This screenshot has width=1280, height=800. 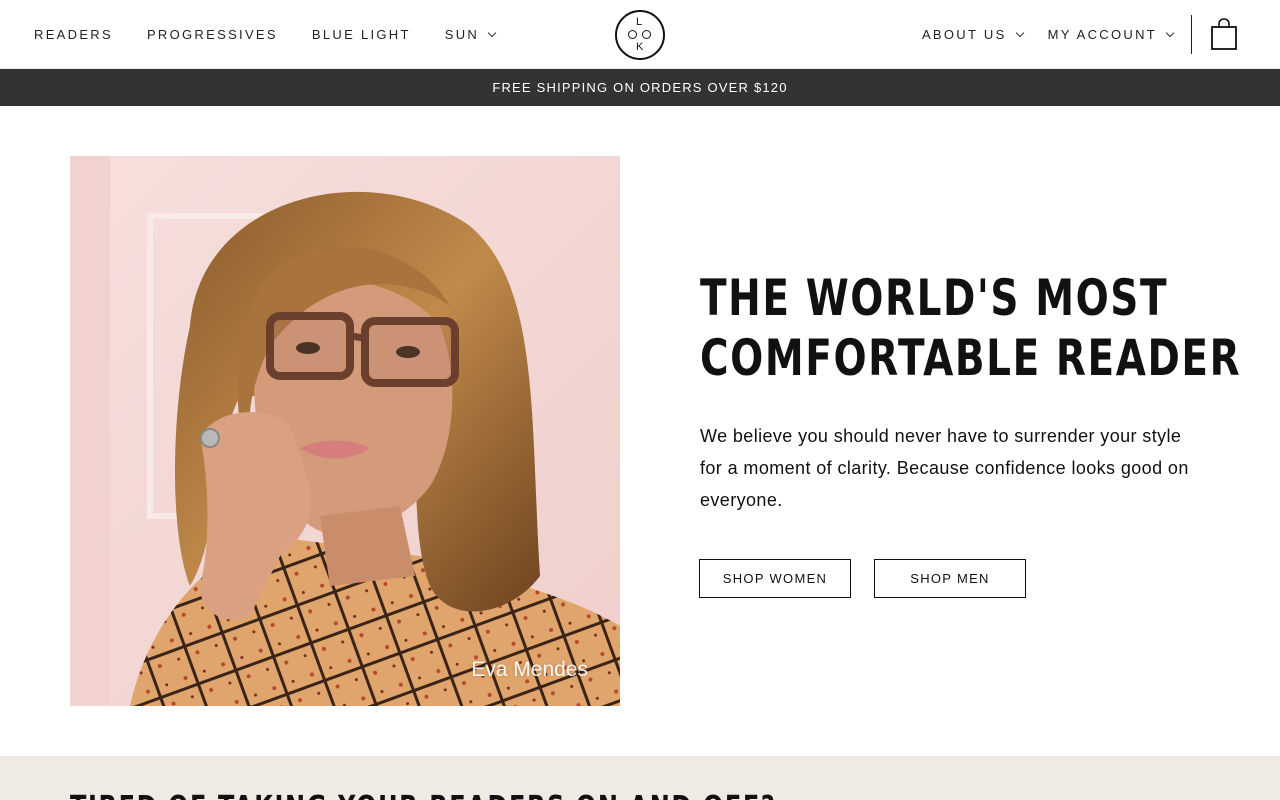 I want to click on primary-nav: READERS PROGRESSIVES BLUE LIGHT SUN, so click(x=281, y=34).